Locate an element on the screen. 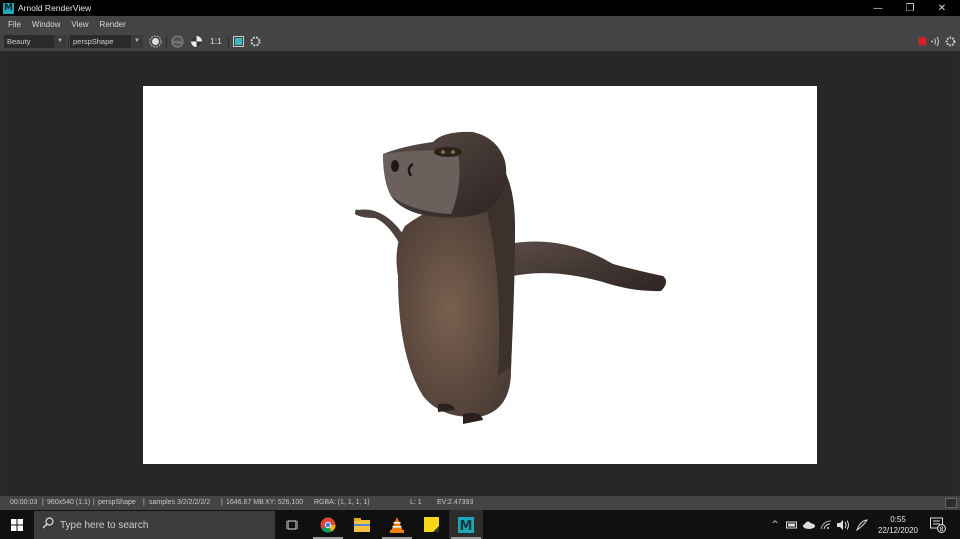 The image size is (960, 539). display-settings-icon is located at coordinates (155, 41).